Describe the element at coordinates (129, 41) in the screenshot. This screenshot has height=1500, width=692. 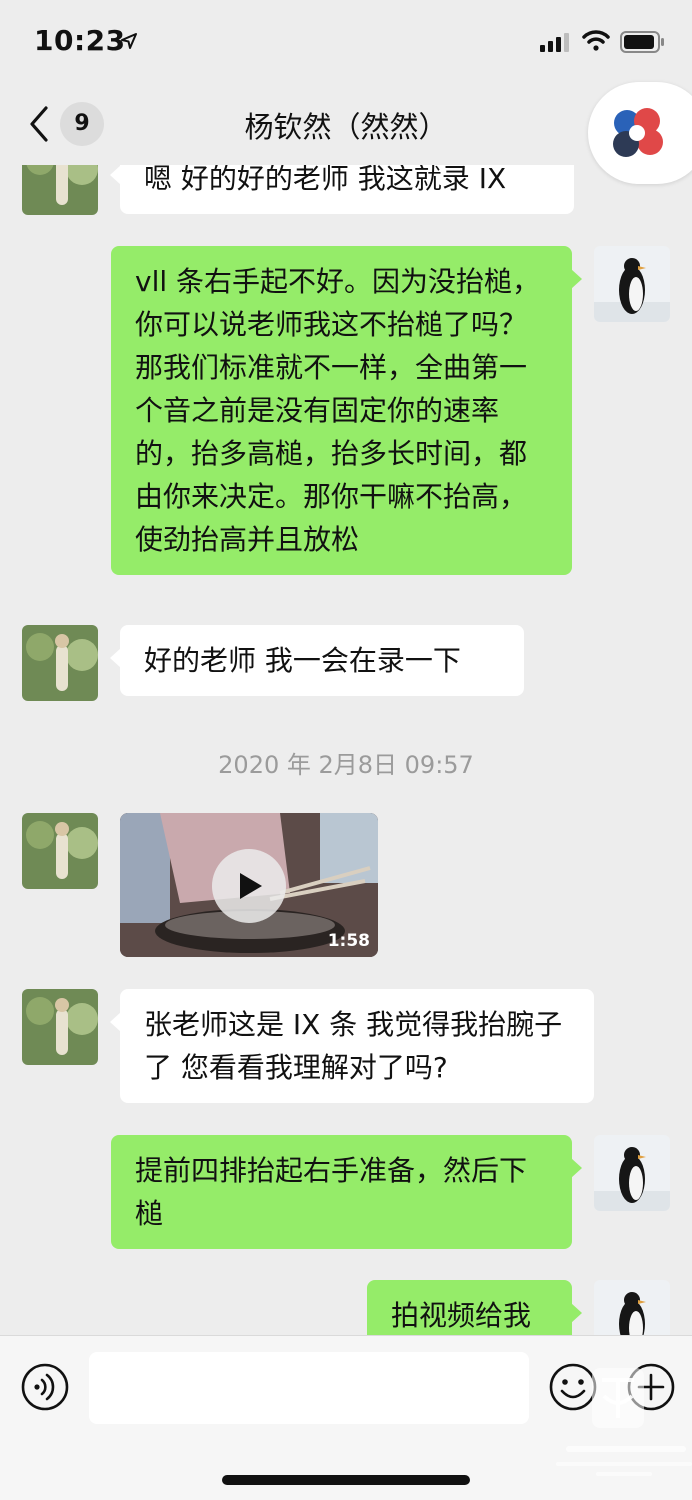
I see `location-arrow-icon` at that location.